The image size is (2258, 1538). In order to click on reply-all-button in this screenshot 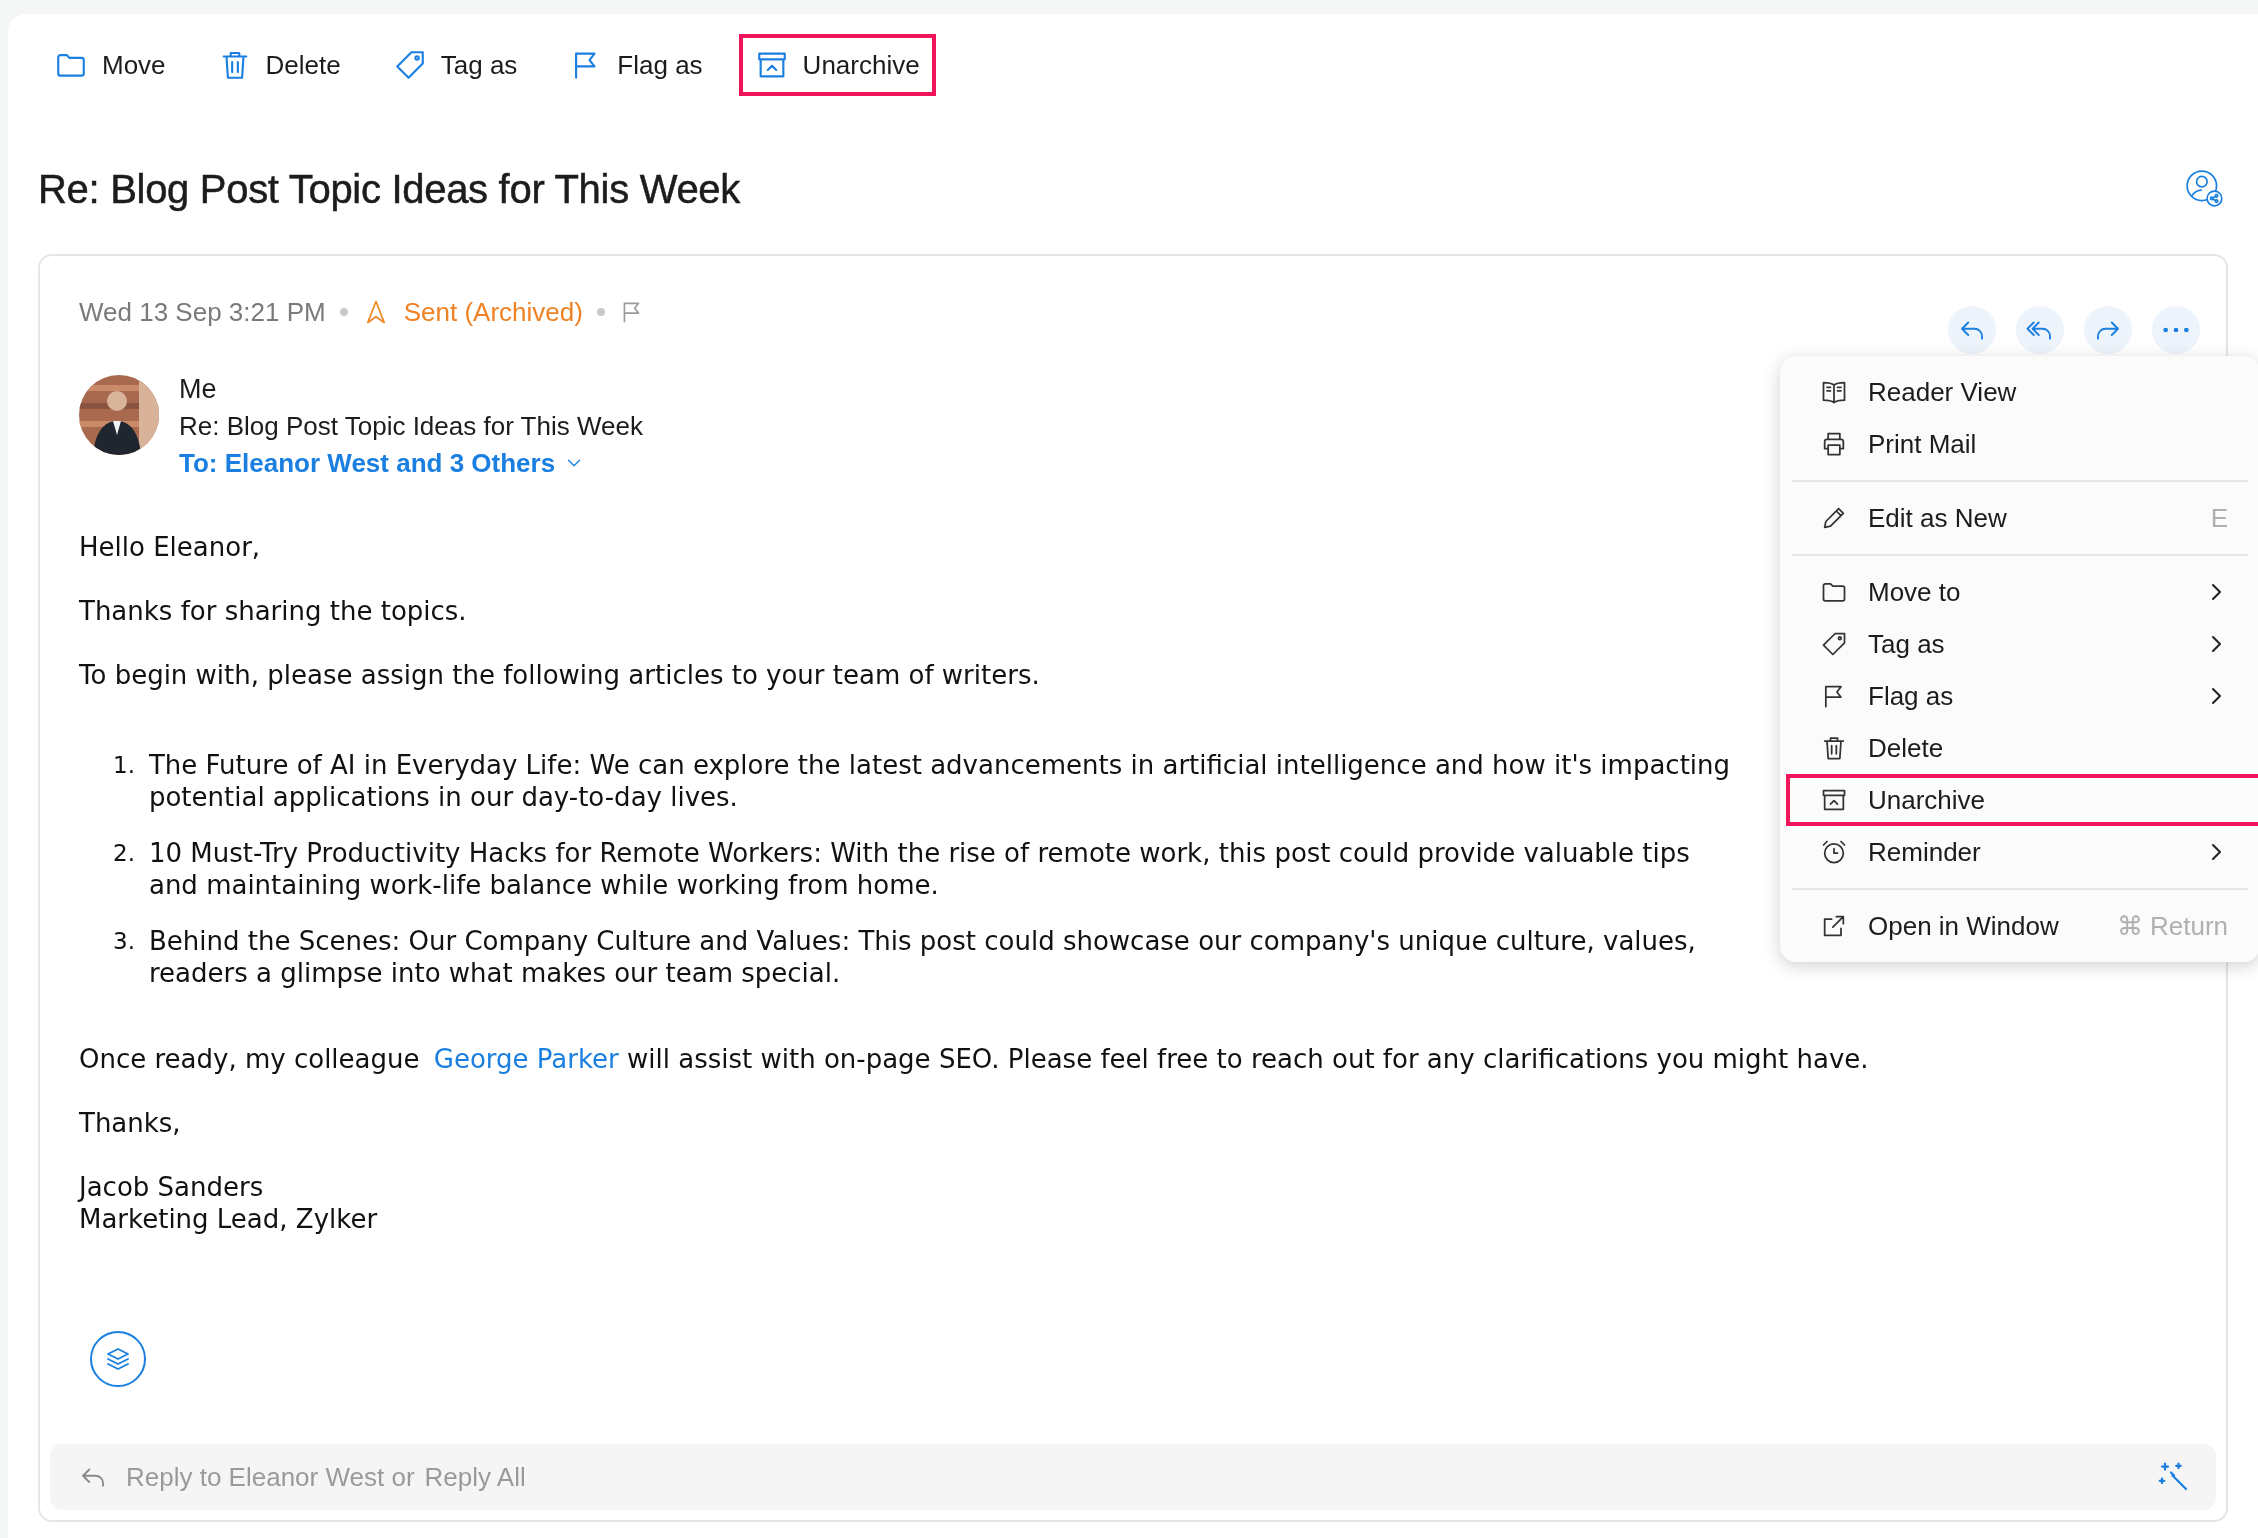, I will do `click(2040, 330)`.